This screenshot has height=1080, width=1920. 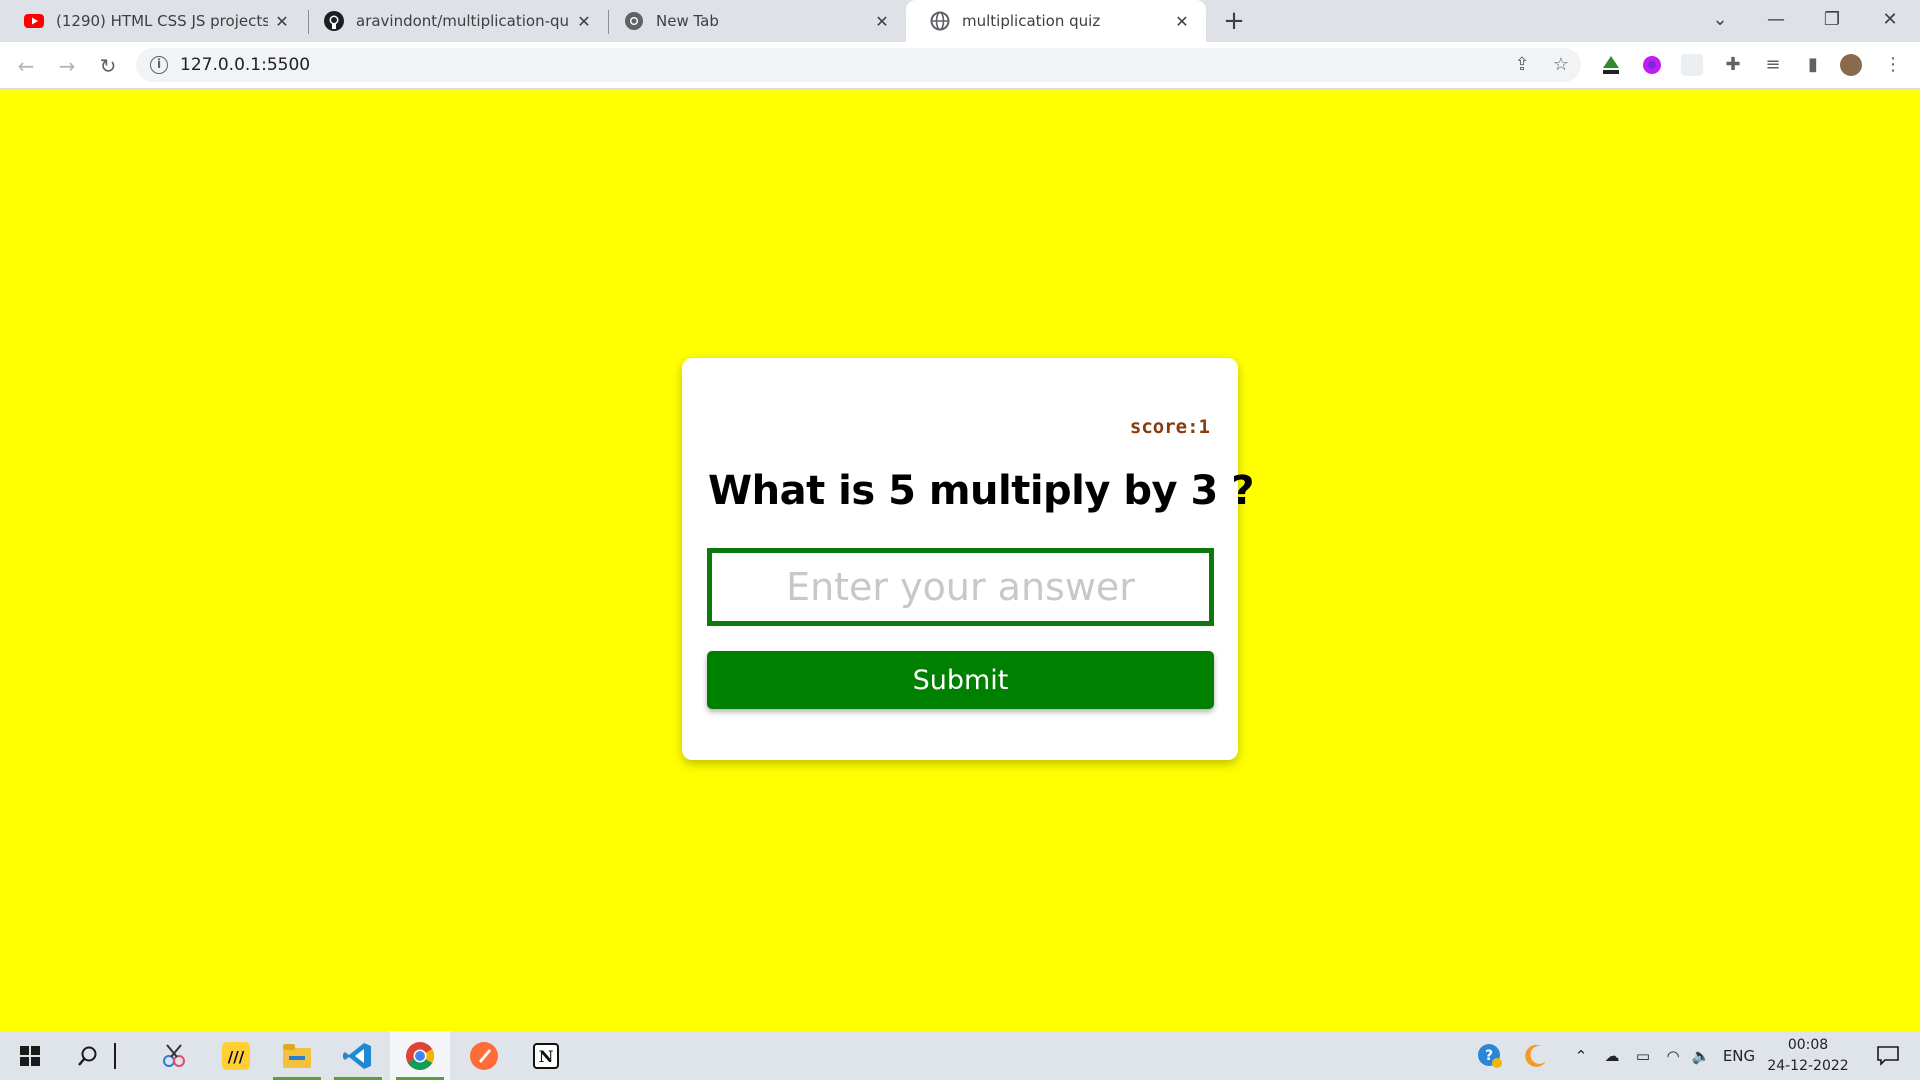 I want to click on tab-multiplication-quiz: multiplication quiz ✕, so click(x=1056, y=21).